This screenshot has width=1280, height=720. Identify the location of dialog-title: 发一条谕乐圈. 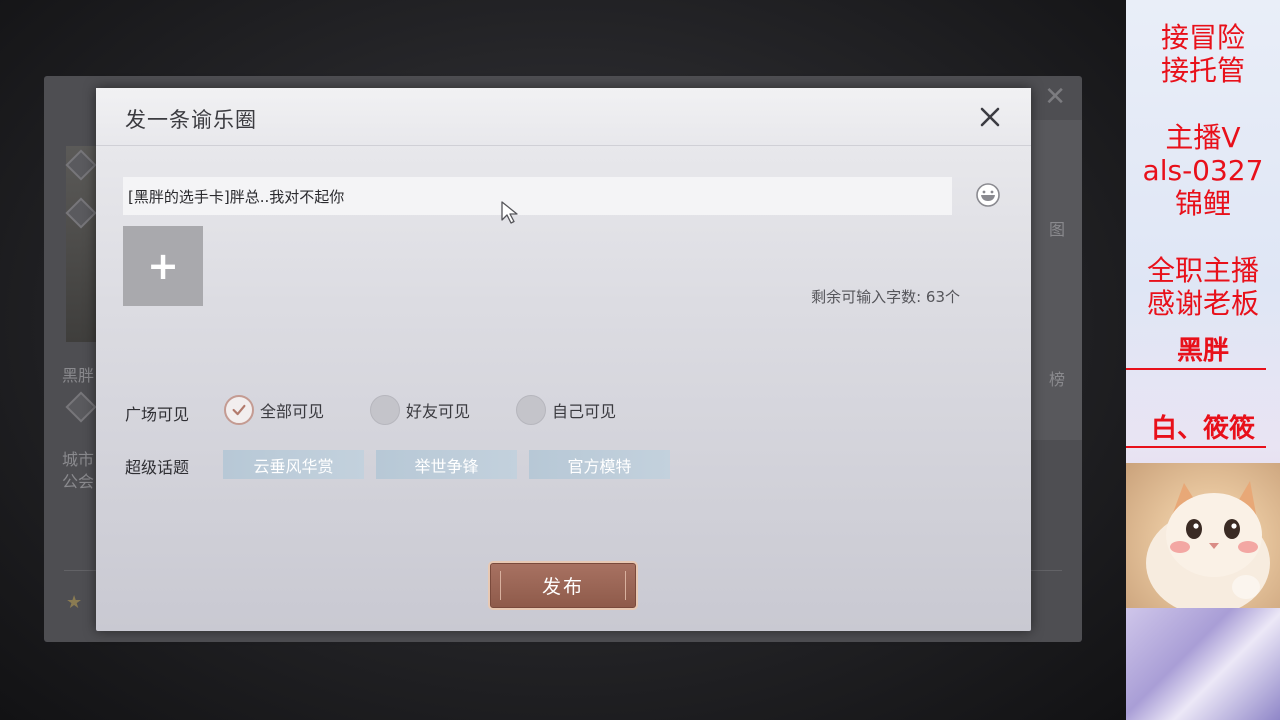
(191, 120).